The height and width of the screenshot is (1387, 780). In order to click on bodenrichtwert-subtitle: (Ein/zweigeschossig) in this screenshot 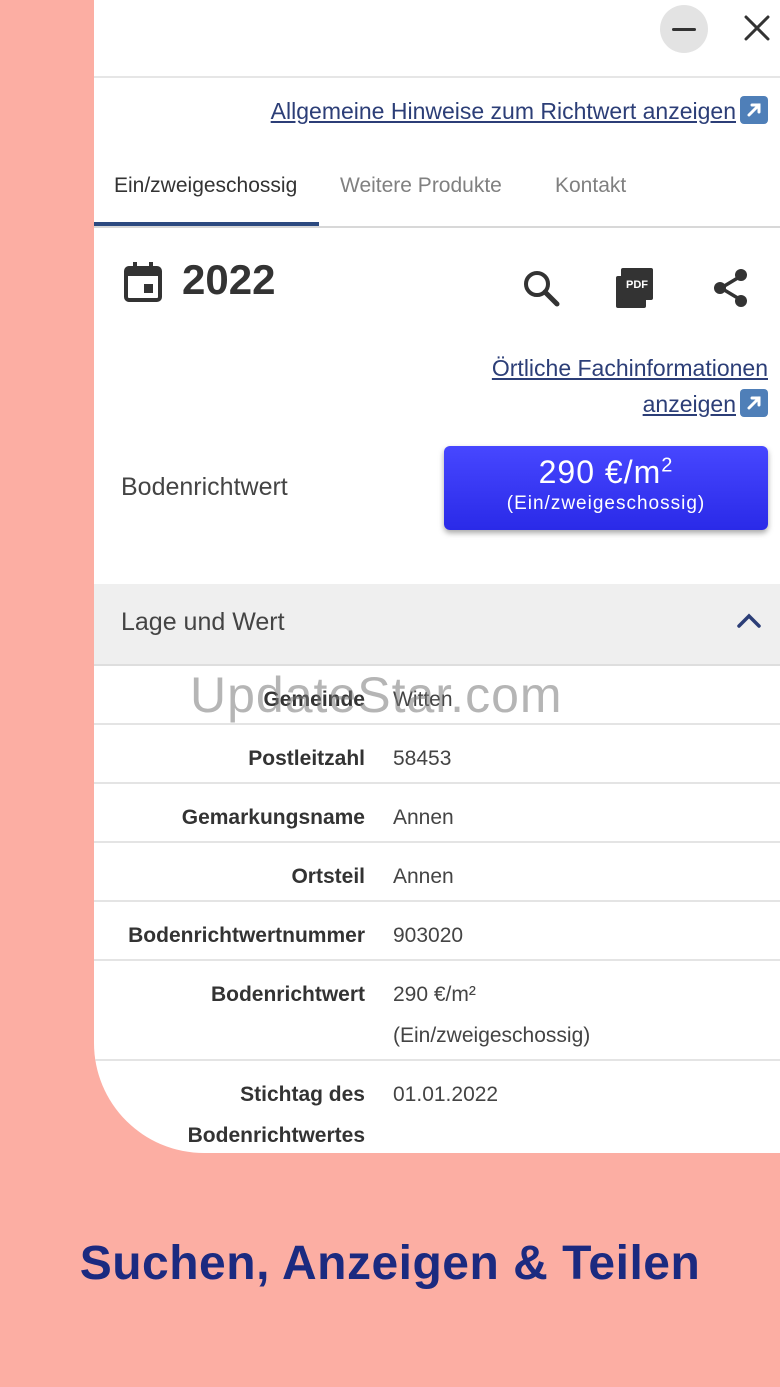, I will do `click(606, 503)`.